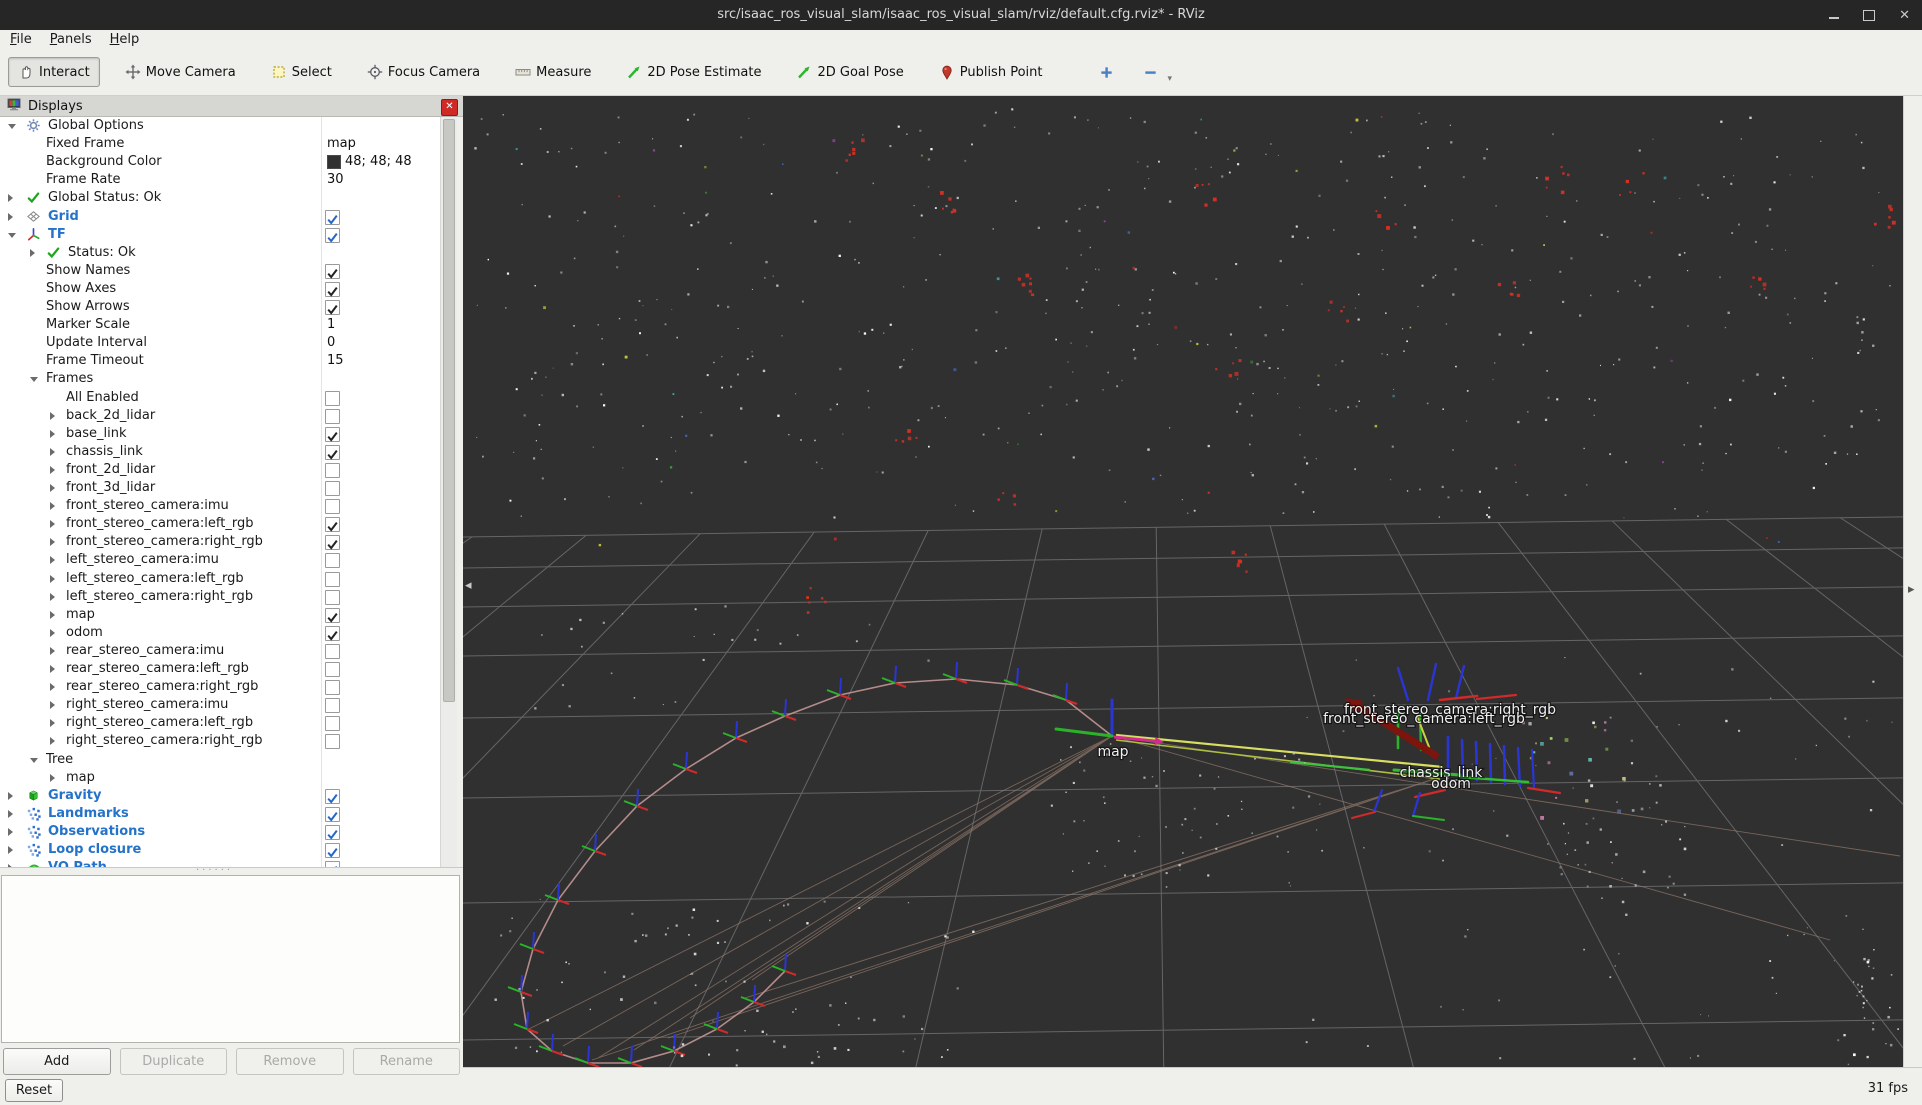 This screenshot has height=1105, width=1922. I want to click on collapse-left-icon: ◂, so click(468, 585).